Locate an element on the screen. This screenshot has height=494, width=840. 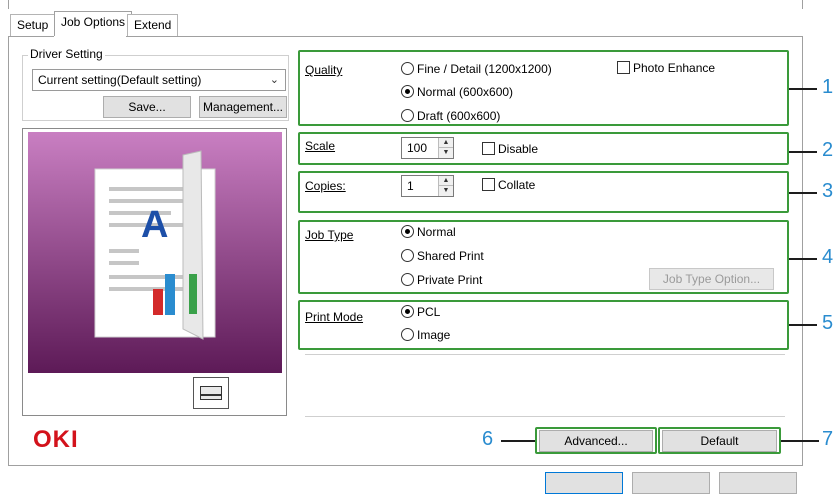
callout-number-7: 7 is located at coordinates (828, 439).